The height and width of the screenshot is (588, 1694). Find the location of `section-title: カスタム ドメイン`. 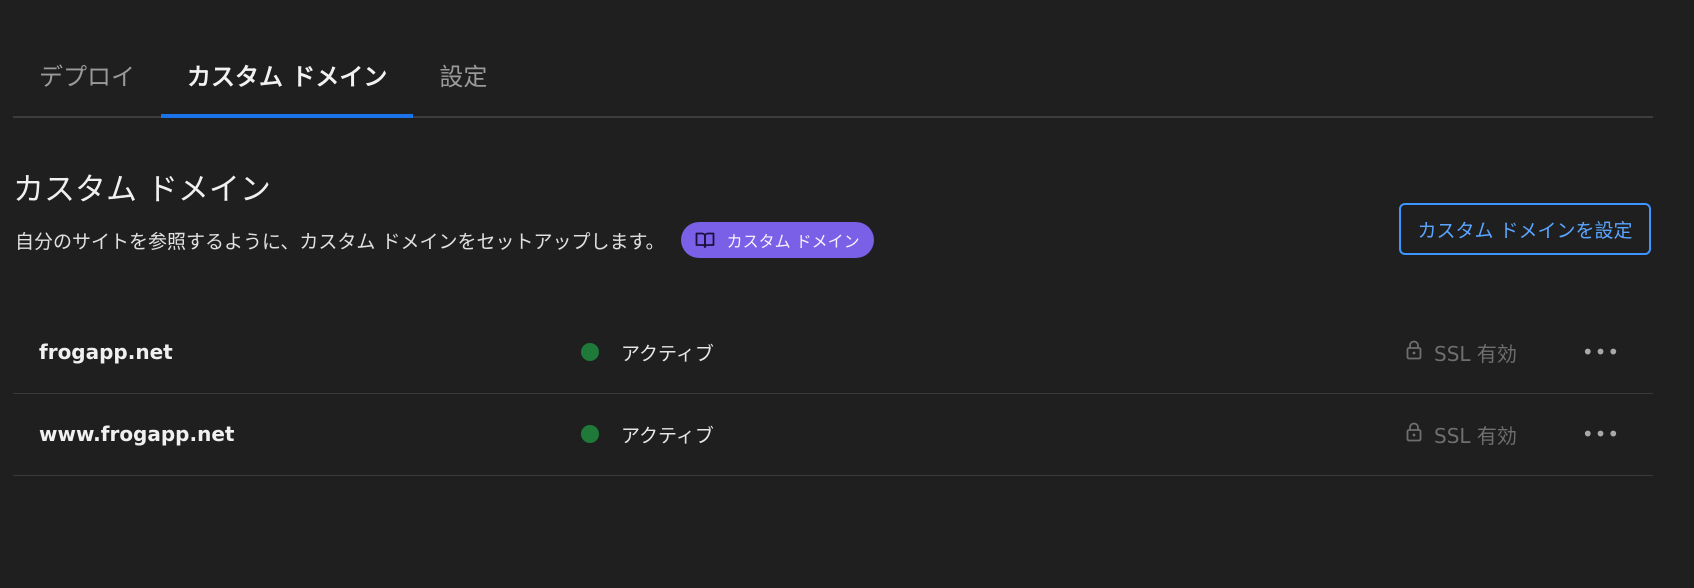

section-title: カスタム ドメイン is located at coordinates (142, 190).